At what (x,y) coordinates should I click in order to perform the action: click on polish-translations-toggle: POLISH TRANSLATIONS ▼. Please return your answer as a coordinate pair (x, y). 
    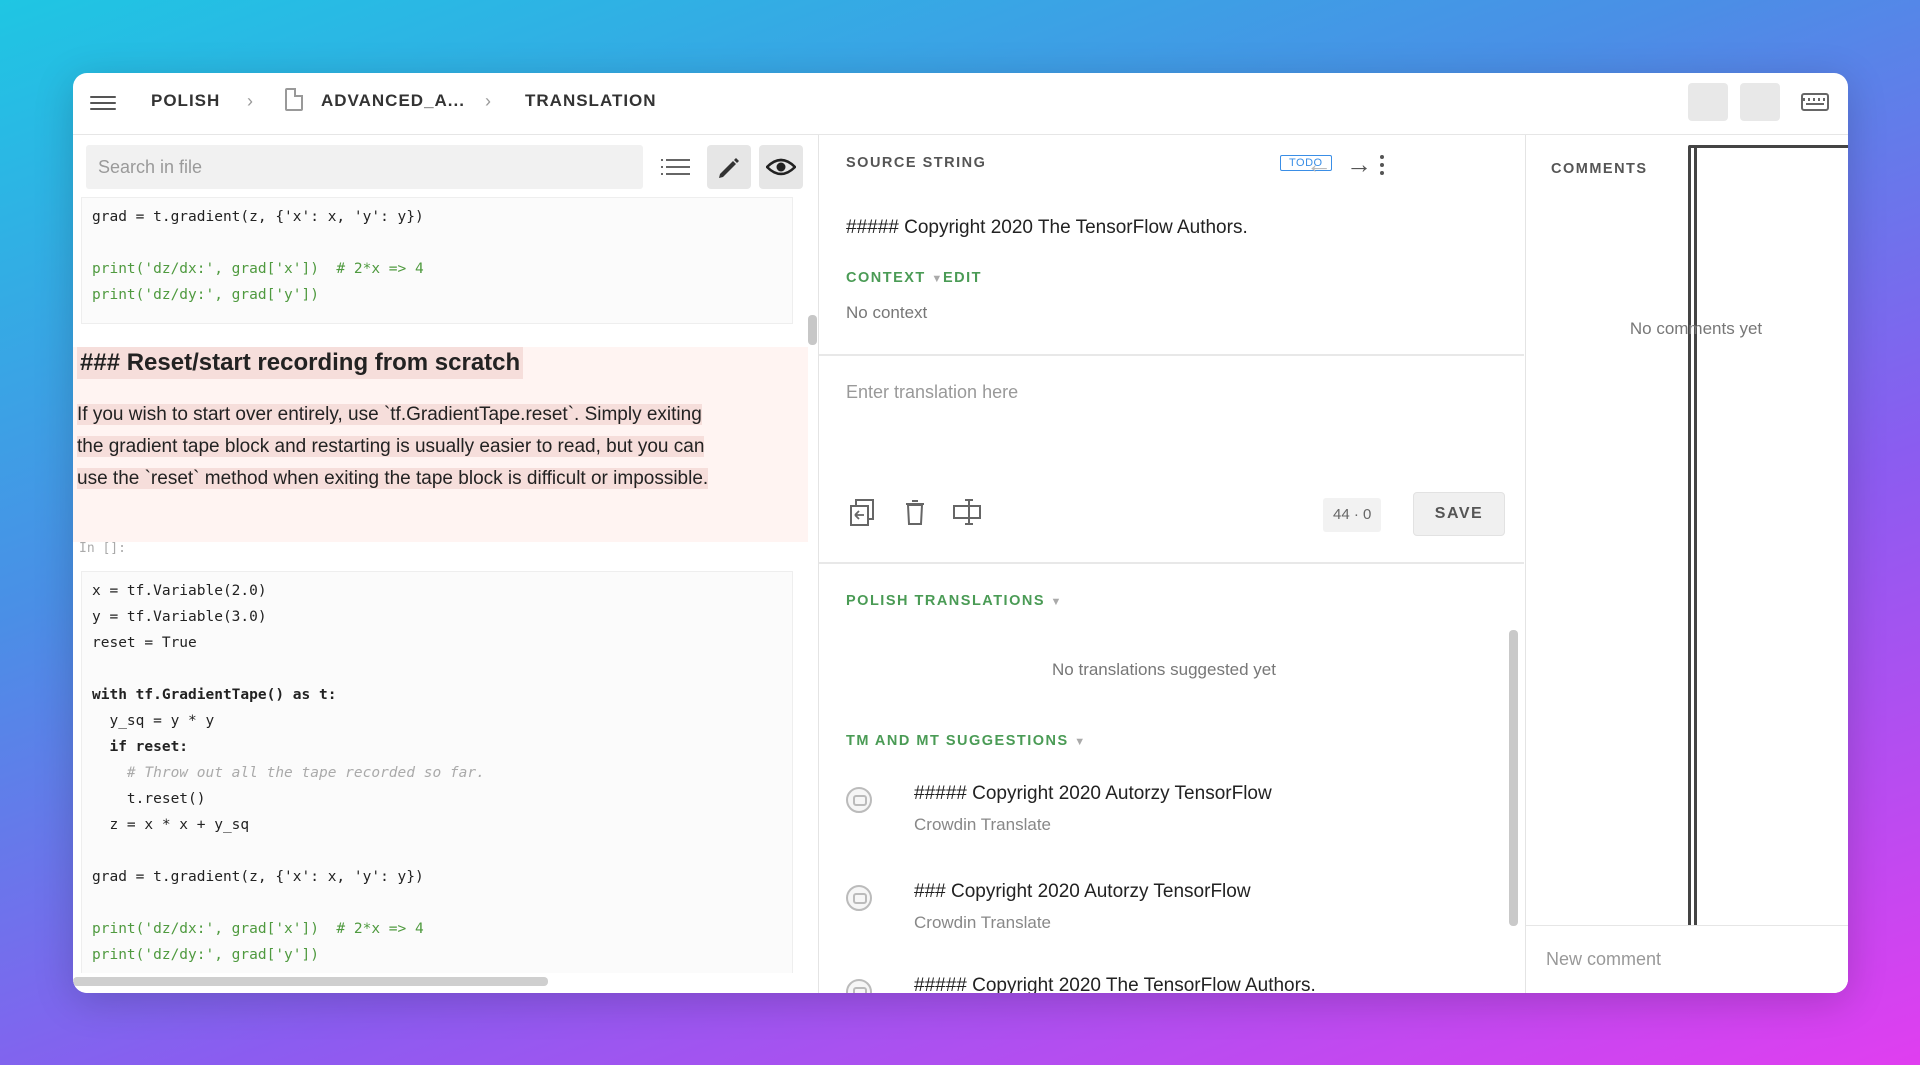
    Looking at the image, I should click on (954, 601).